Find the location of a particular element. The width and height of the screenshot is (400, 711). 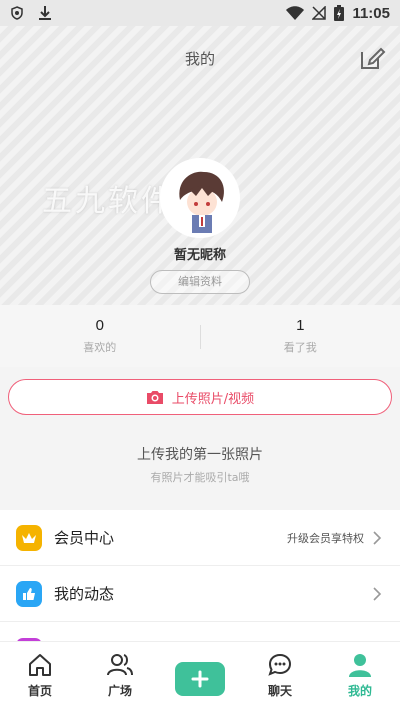

upload-label: 上传照片/视频 is located at coordinates (213, 399).